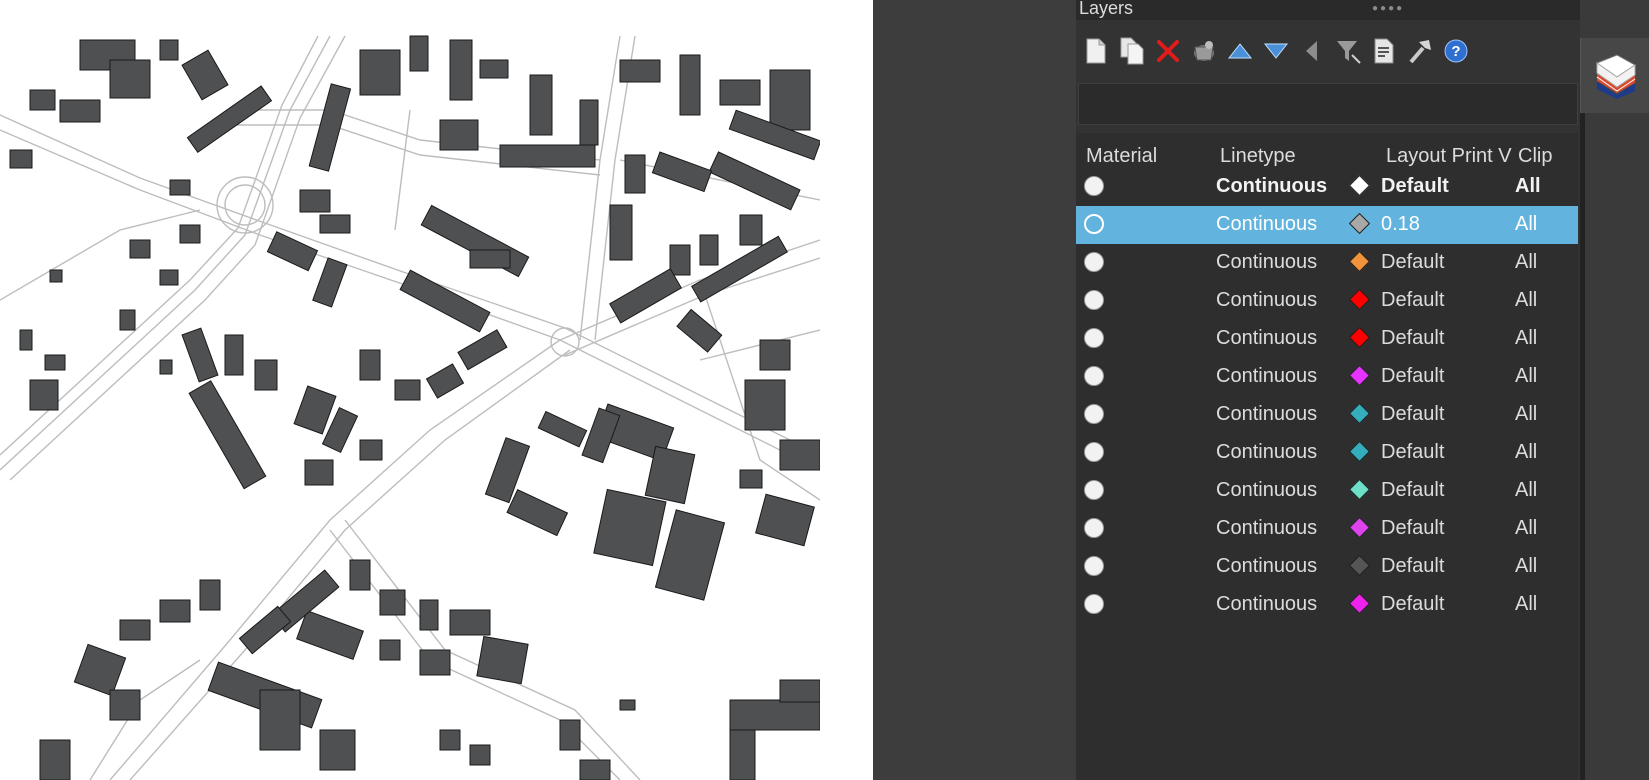  Describe the element at coordinates (1348, 51) in the screenshot. I see `filter-button` at that location.